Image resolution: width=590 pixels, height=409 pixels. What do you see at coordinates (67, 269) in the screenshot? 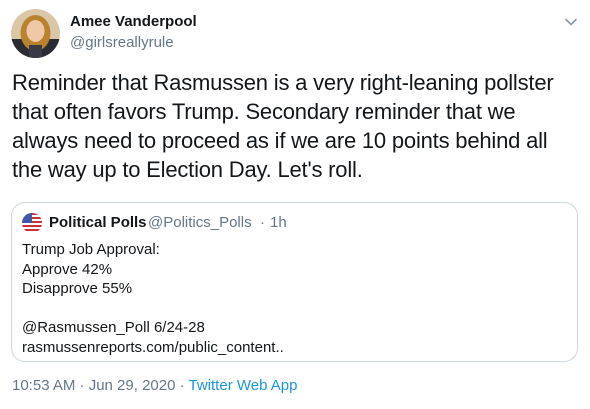
I see `quoted-text-line: Approve 42%` at bounding box center [67, 269].